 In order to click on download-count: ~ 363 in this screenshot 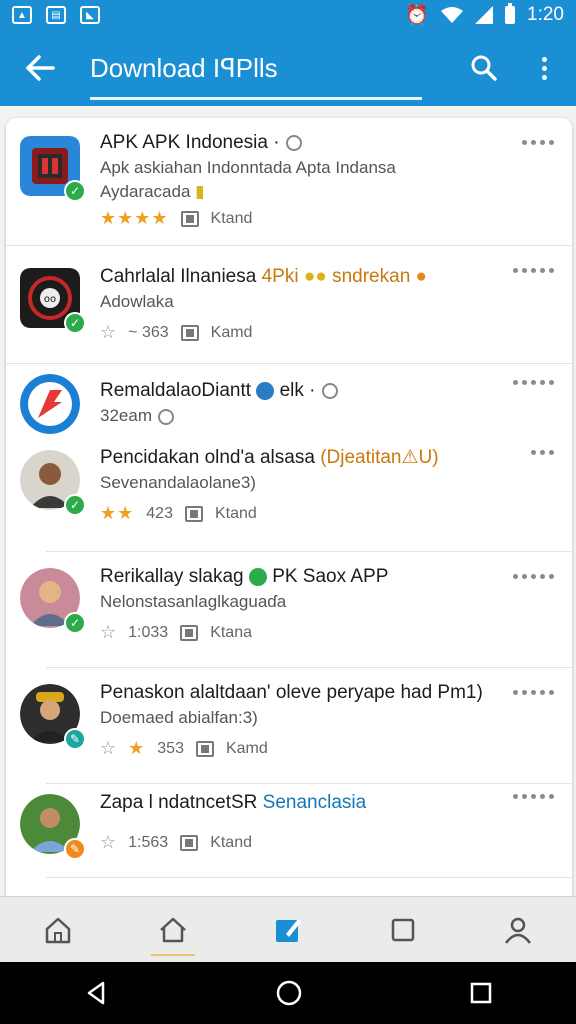, I will do `click(148, 332)`.